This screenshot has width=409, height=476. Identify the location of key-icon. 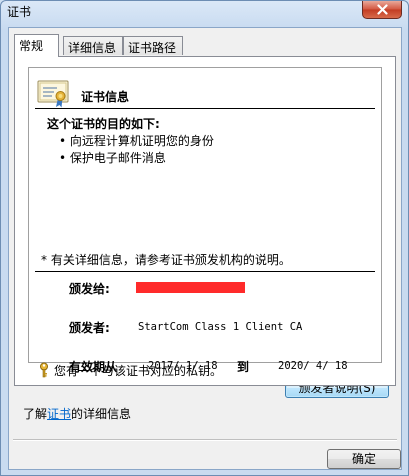
(44, 370).